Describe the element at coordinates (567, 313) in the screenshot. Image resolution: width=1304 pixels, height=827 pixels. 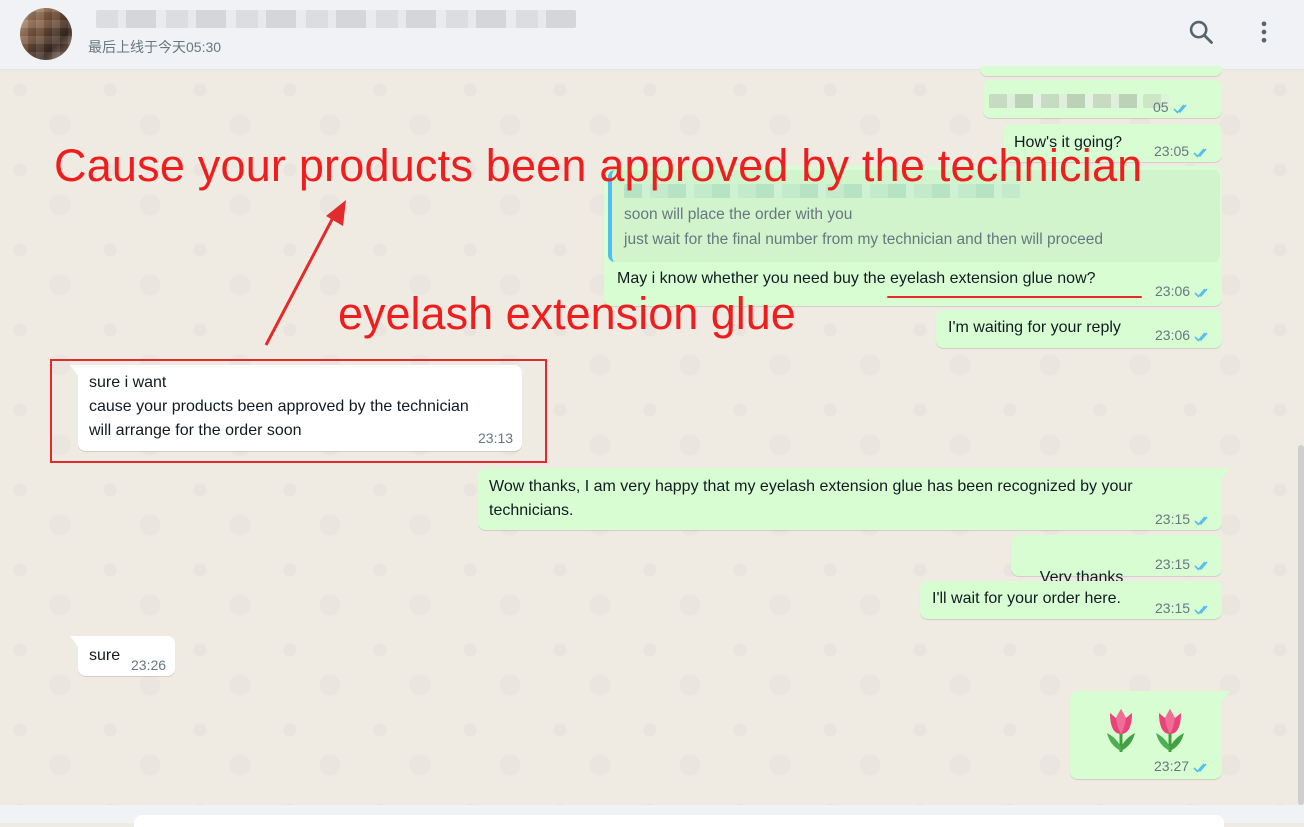
I see `annotation-glue-label: eyelash extension glue` at that location.